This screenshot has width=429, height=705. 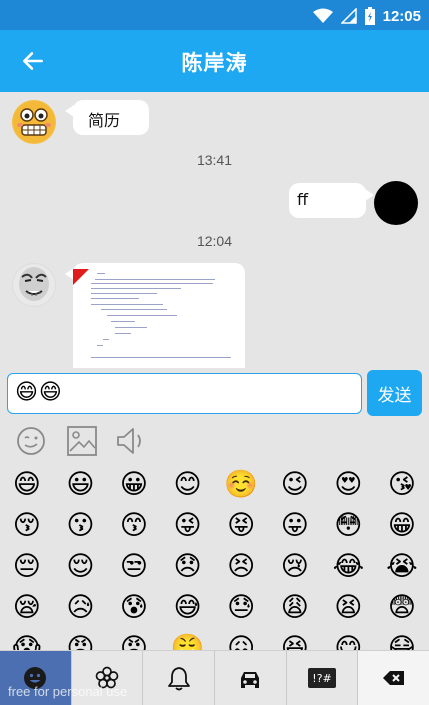 I want to click on emoji-category-tabs: !?#, so click(x=214, y=677).